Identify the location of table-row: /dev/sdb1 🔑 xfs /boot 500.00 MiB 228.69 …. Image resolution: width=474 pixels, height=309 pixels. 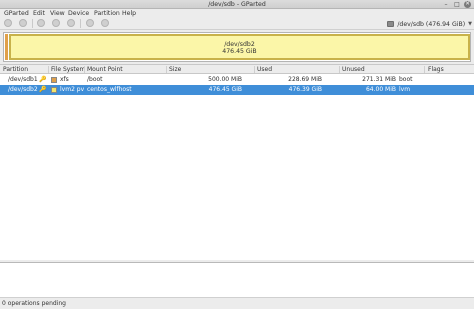
(237, 80).